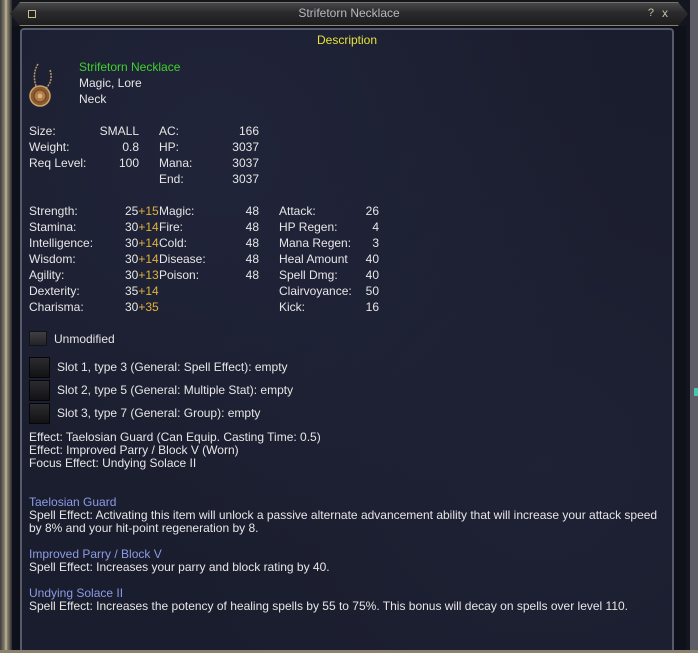 The height and width of the screenshot is (653, 698). What do you see at coordinates (159, 413) in the screenshot?
I see `augment-slot-label: Slot 3, type 7 (General: Group): empty` at bounding box center [159, 413].